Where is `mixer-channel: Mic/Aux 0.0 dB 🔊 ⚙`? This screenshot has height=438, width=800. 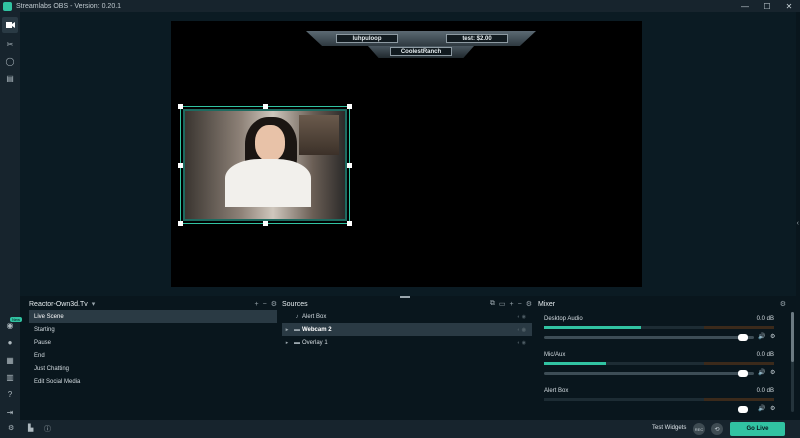
mixer-channel: Mic/Aux 0.0 dB 🔊 ⚙ is located at coordinates (662, 364).